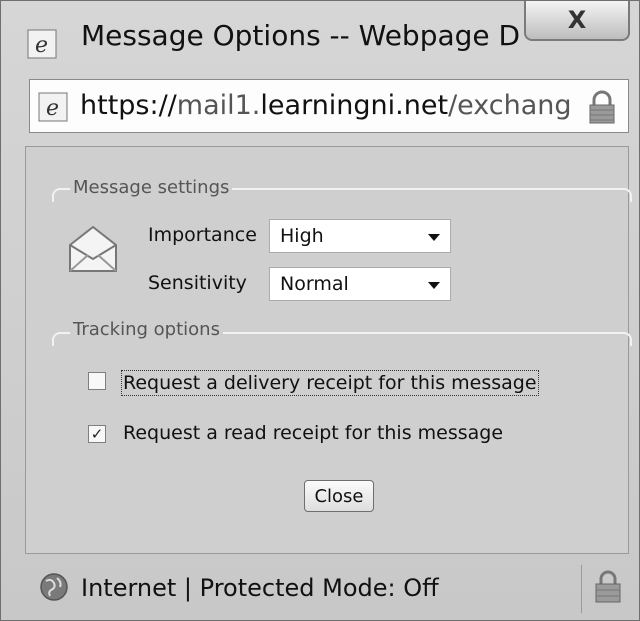 Image resolution: width=640 pixels, height=621 pixels. I want to click on globe-icon, so click(54, 587).